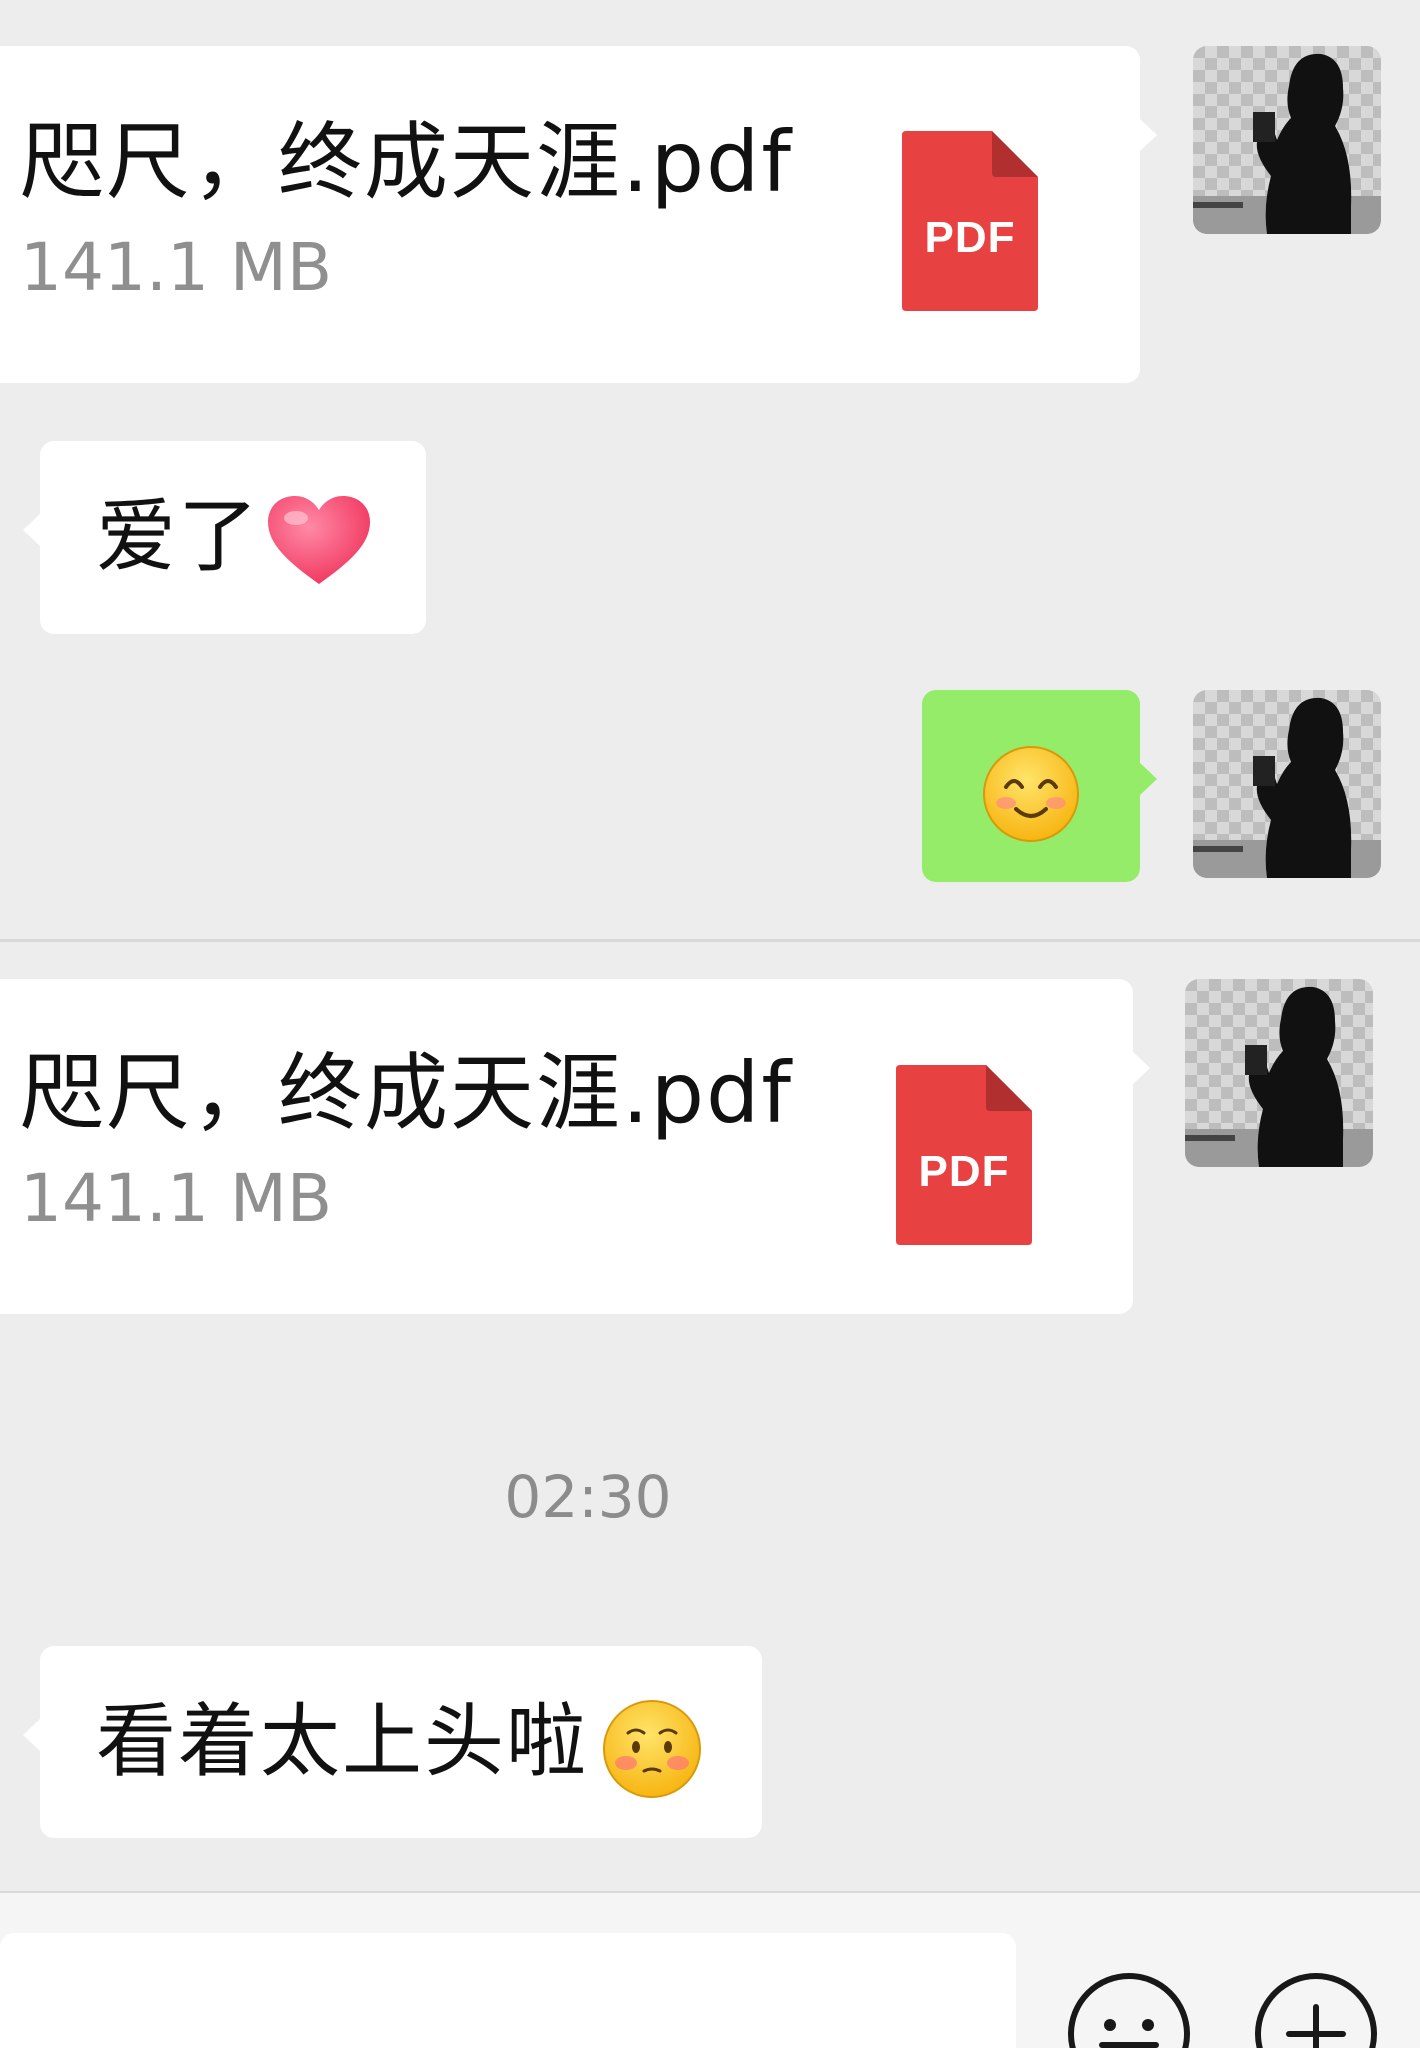 This screenshot has width=1420, height=2048. What do you see at coordinates (588, 1497) in the screenshot?
I see `chat-timestamp: 02:30` at bounding box center [588, 1497].